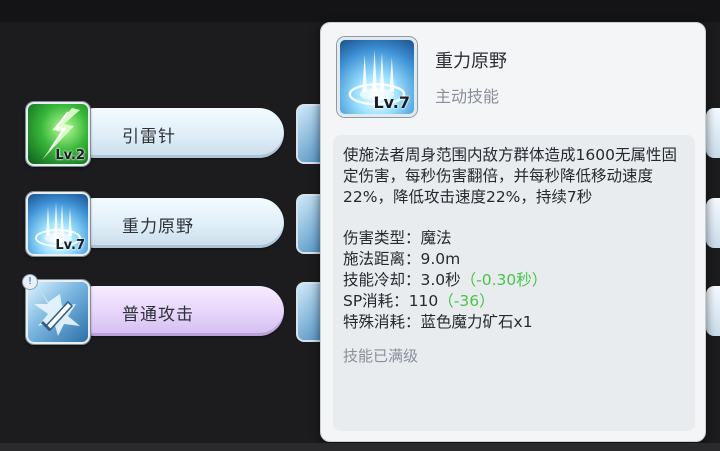  I want to click on tooltip-skill-type: 主动技能, so click(467, 96).